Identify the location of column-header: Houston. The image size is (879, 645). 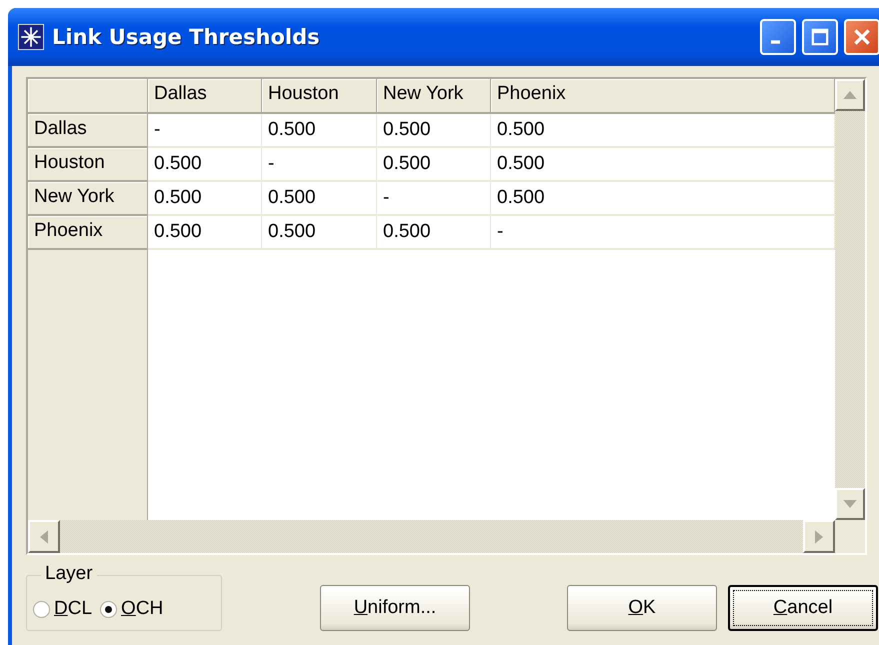
(319, 96).